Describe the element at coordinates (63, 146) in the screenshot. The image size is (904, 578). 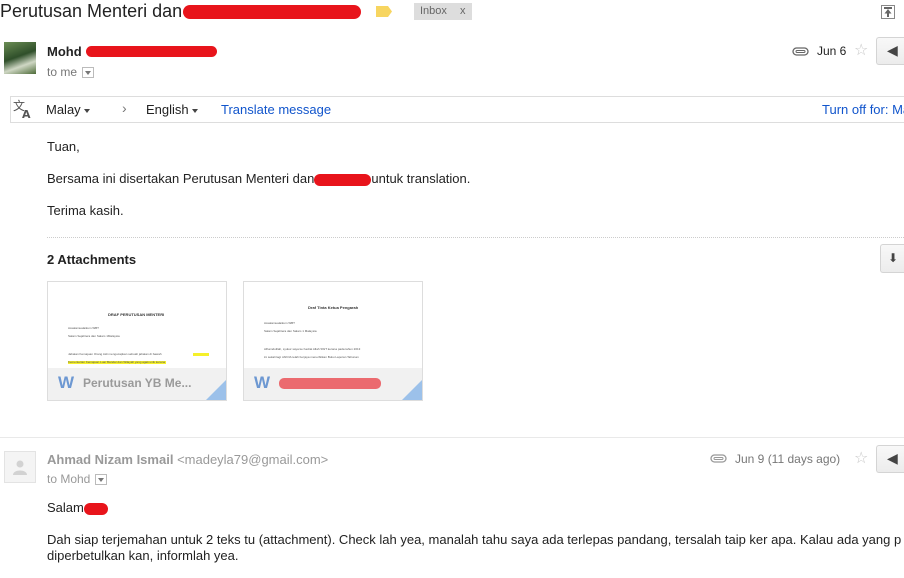
I see `message-greeting: Tuan,` at that location.